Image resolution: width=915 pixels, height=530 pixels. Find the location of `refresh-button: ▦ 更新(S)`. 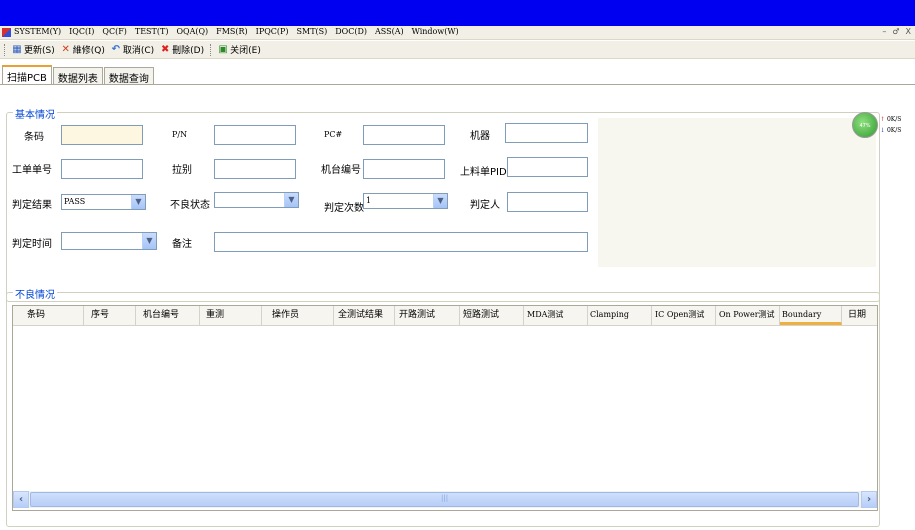

refresh-button: ▦ 更新(S) is located at coordinates (33, 49).